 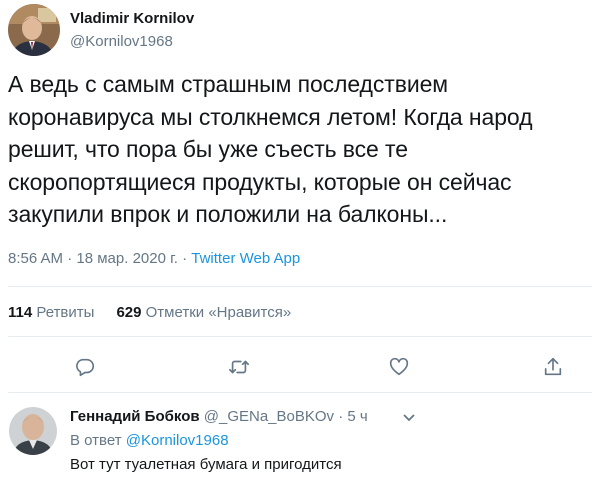 What do you see at coordinates (96, 440) in the screenshot?
I see `reply-to-label: В ответ` at bounding box center [96, 440].